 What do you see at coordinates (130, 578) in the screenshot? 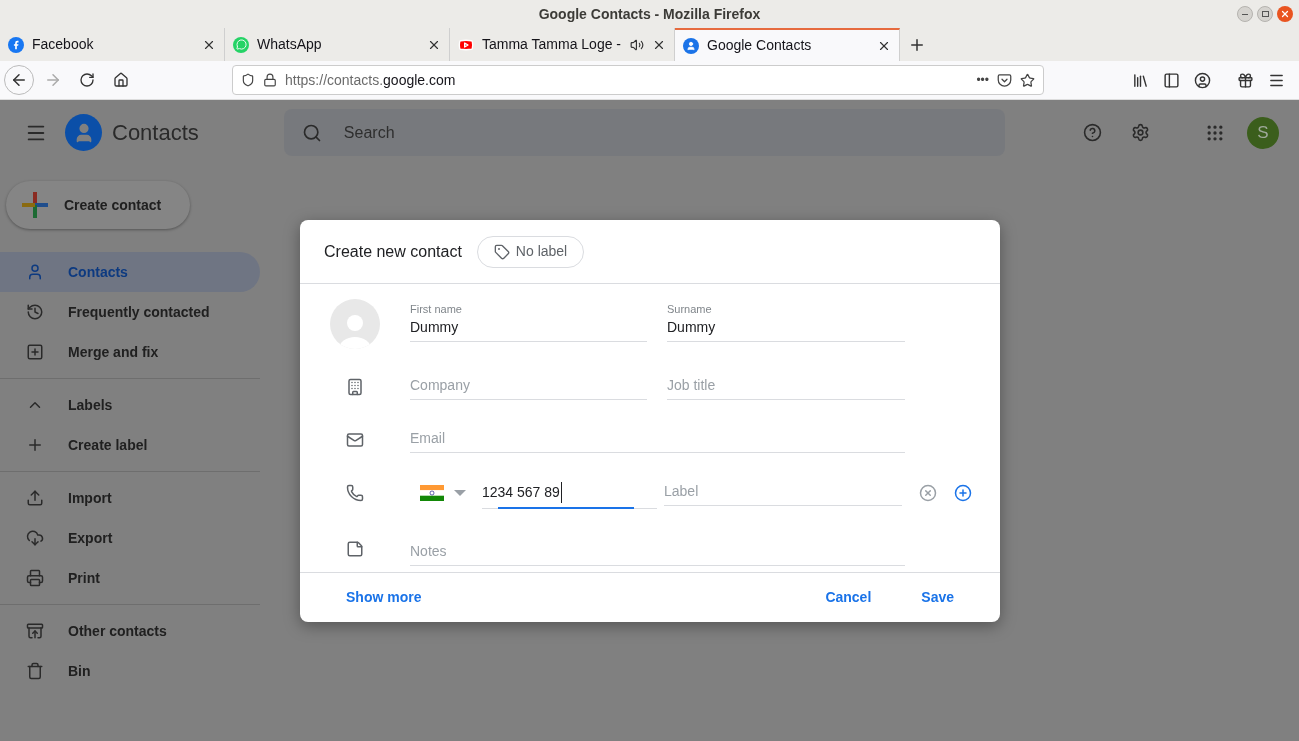
I see `sidebar-item: Print` at bounding box center [130, 578].